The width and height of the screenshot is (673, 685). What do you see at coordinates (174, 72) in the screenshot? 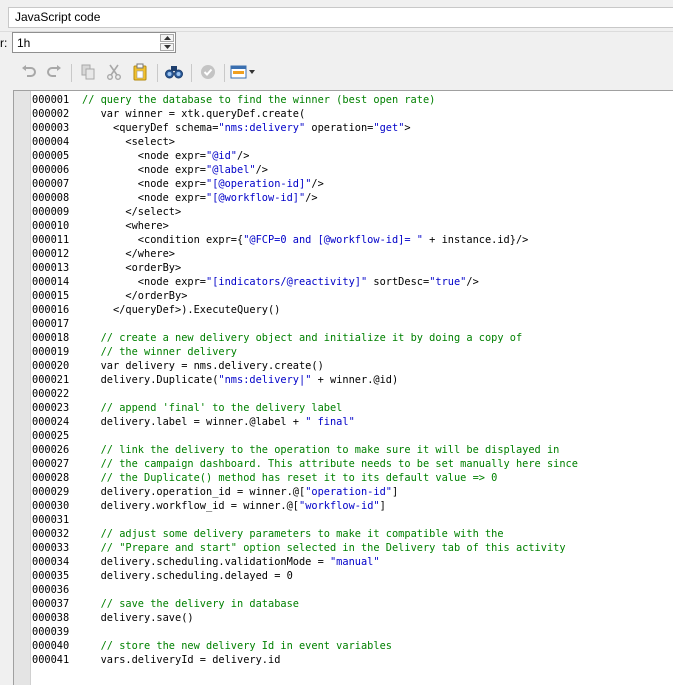
I see `find-button` at bounding box center [174, 72].